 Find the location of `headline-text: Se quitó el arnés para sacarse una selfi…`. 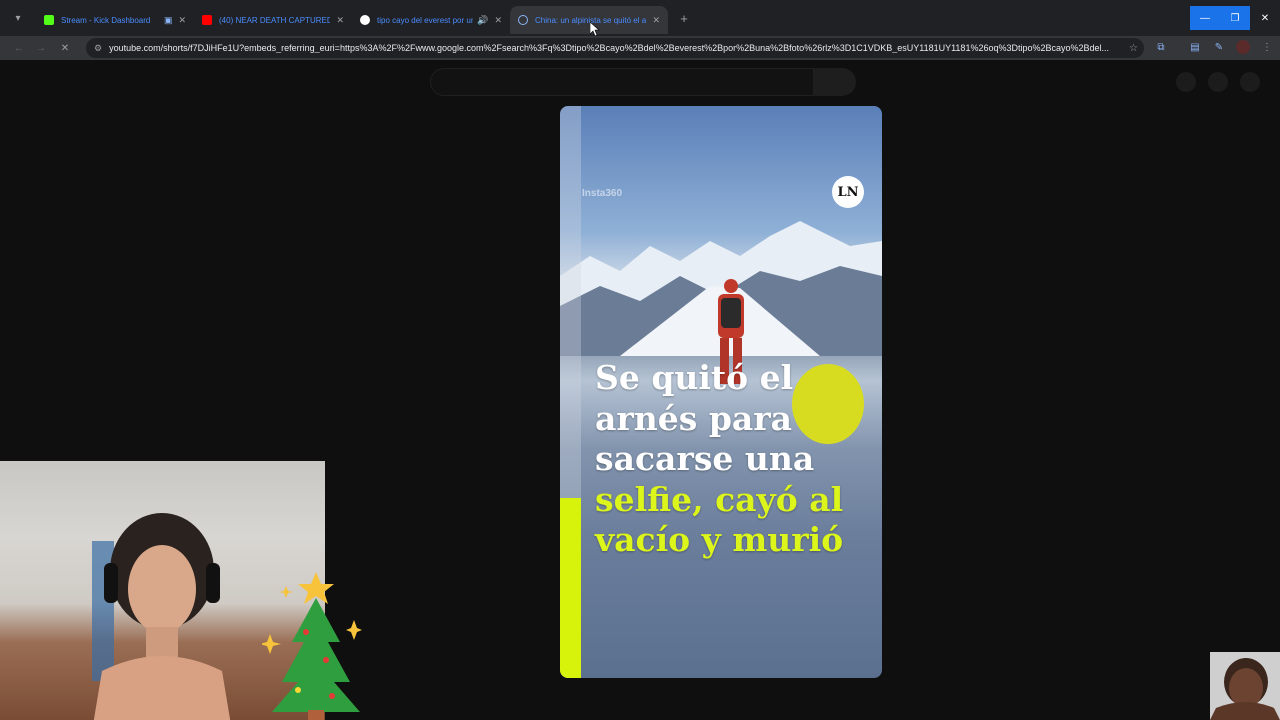

headline-text: Se quitó el arnés para sacarse una selfi… is located at coordinates (735, 459).